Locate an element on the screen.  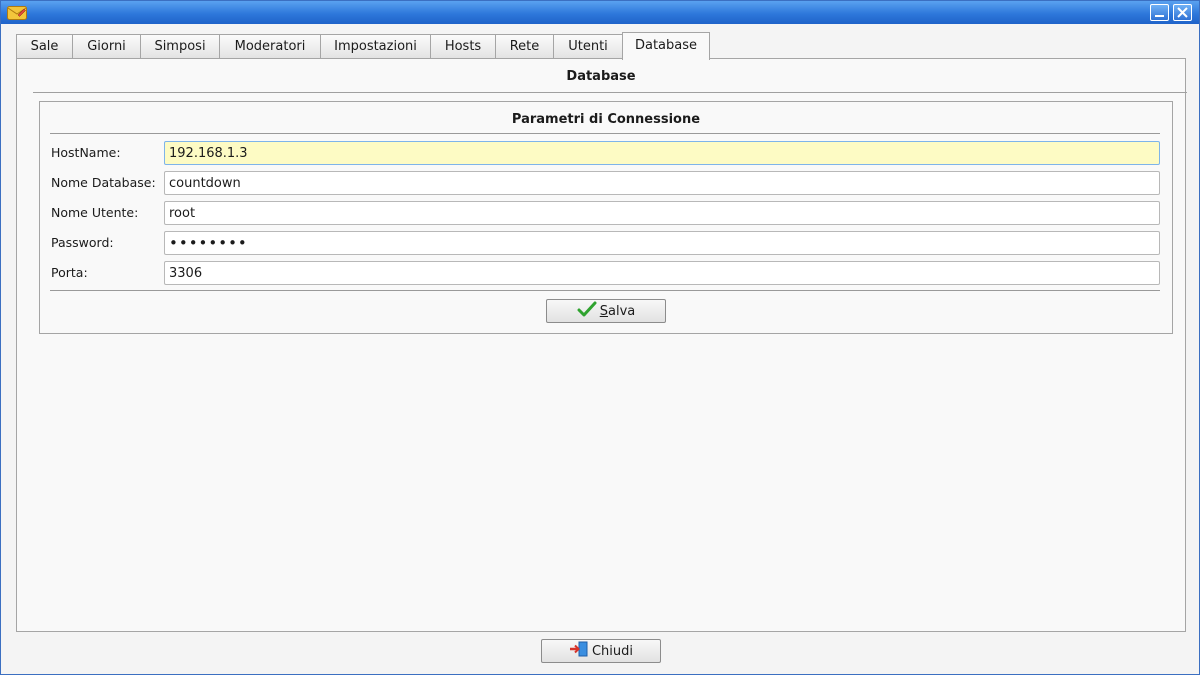
tab-sale: Sale is located at coordinates (44, 46).